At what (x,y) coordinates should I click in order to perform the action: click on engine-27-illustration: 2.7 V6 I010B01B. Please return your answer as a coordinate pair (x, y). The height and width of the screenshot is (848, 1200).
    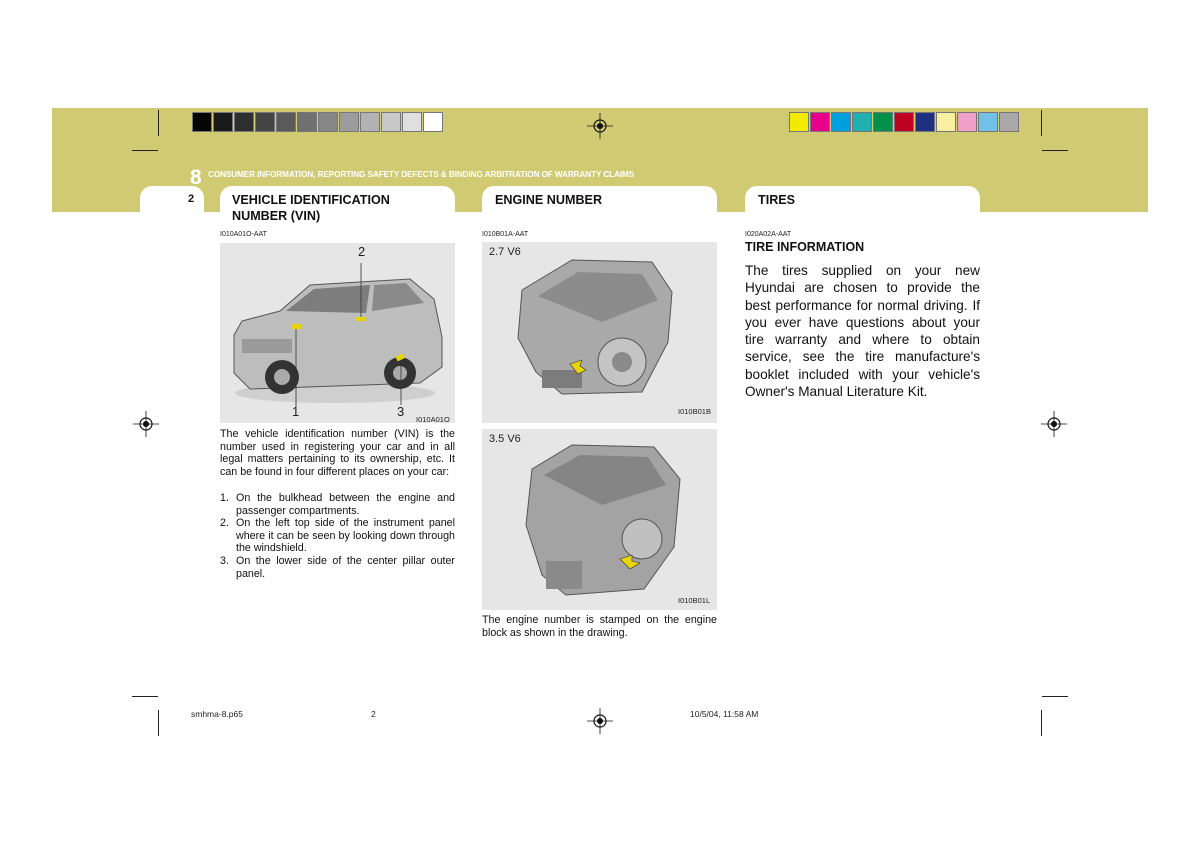
    Looking at the image, I should click on (599, 332).